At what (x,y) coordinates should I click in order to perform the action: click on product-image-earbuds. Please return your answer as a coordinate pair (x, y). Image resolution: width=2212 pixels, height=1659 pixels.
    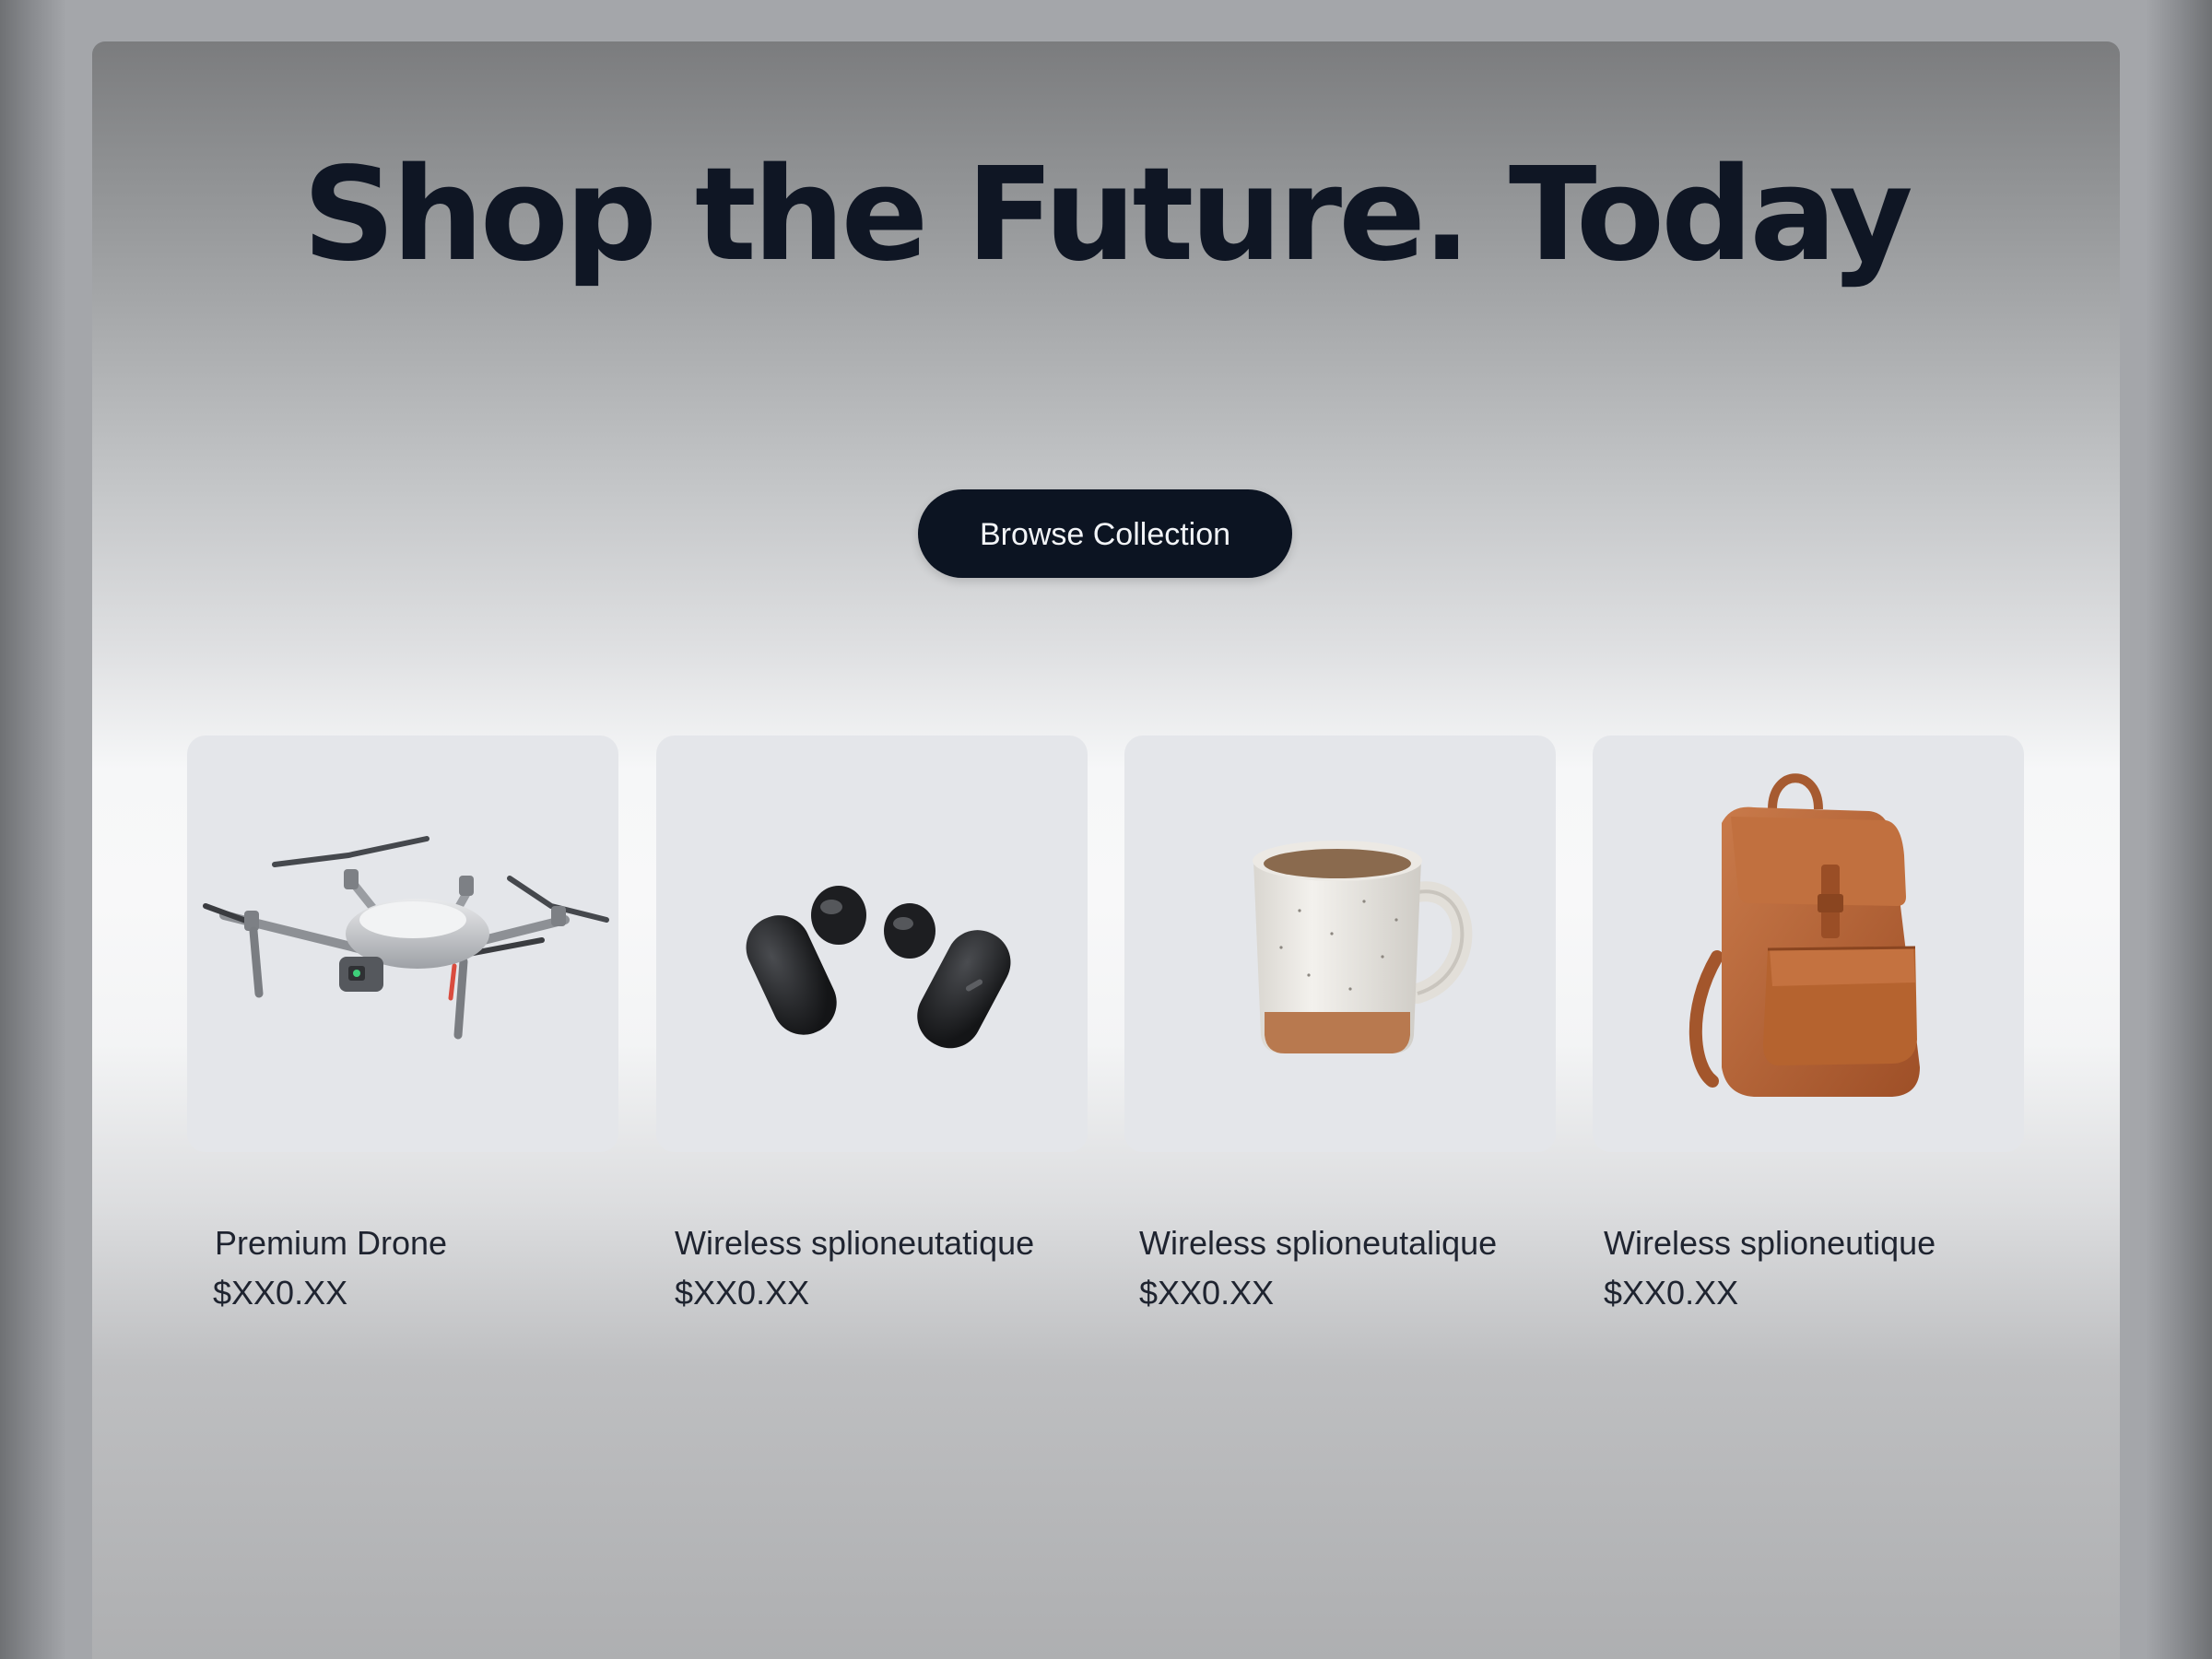
    Looking at the image, I should click on (872, 943).